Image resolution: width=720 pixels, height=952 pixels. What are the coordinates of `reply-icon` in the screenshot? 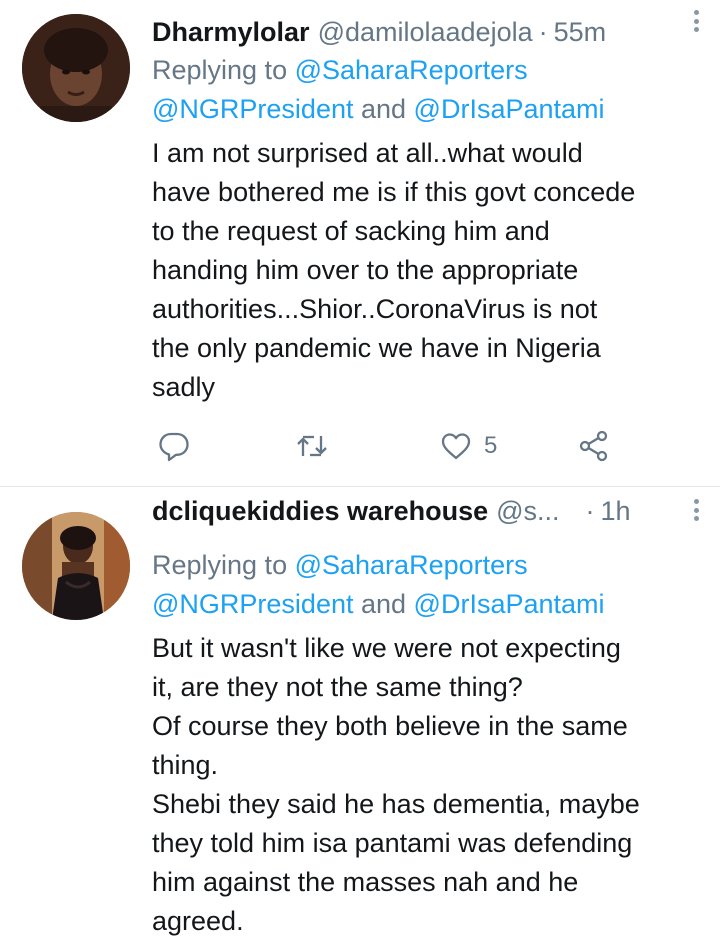 It's located at (174, 447).